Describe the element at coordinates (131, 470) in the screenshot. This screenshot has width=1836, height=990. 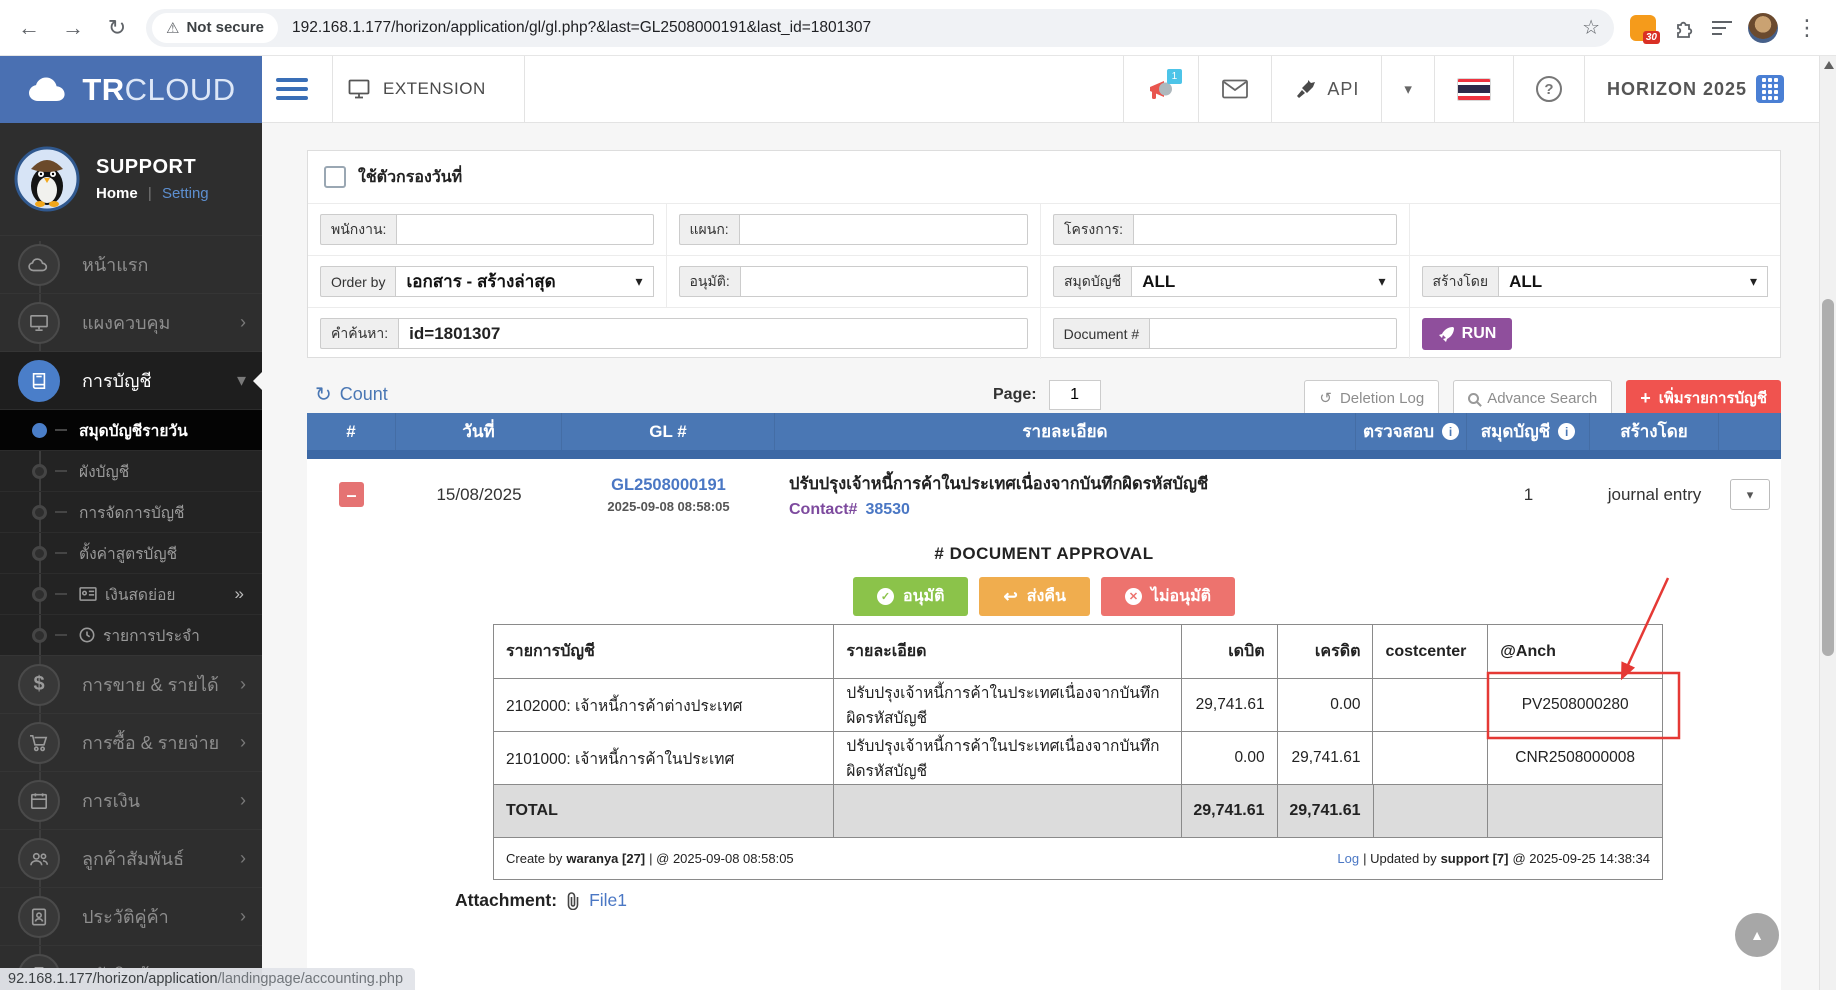
I see `submenu-item-chart-of-accounts: ผังบัญชี` at that location.